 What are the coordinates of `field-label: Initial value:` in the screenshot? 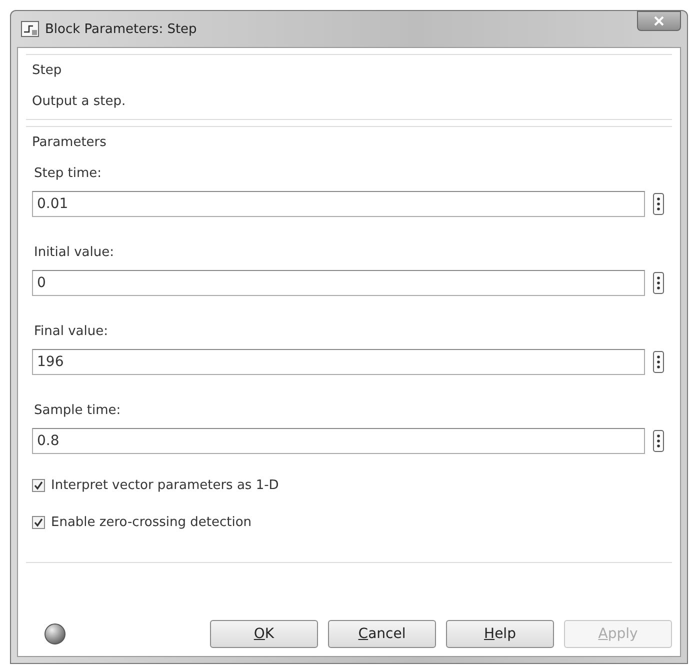 It's located at (74, 252).